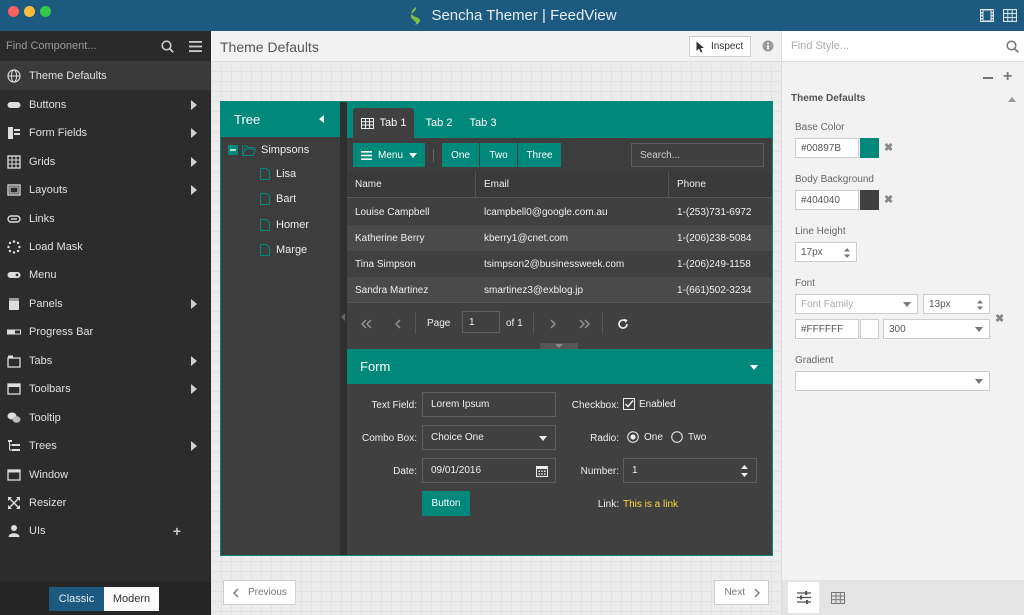  Describe the element at coordinates (645, 437) in the screenshot. I see `radio-one: One` at that location.